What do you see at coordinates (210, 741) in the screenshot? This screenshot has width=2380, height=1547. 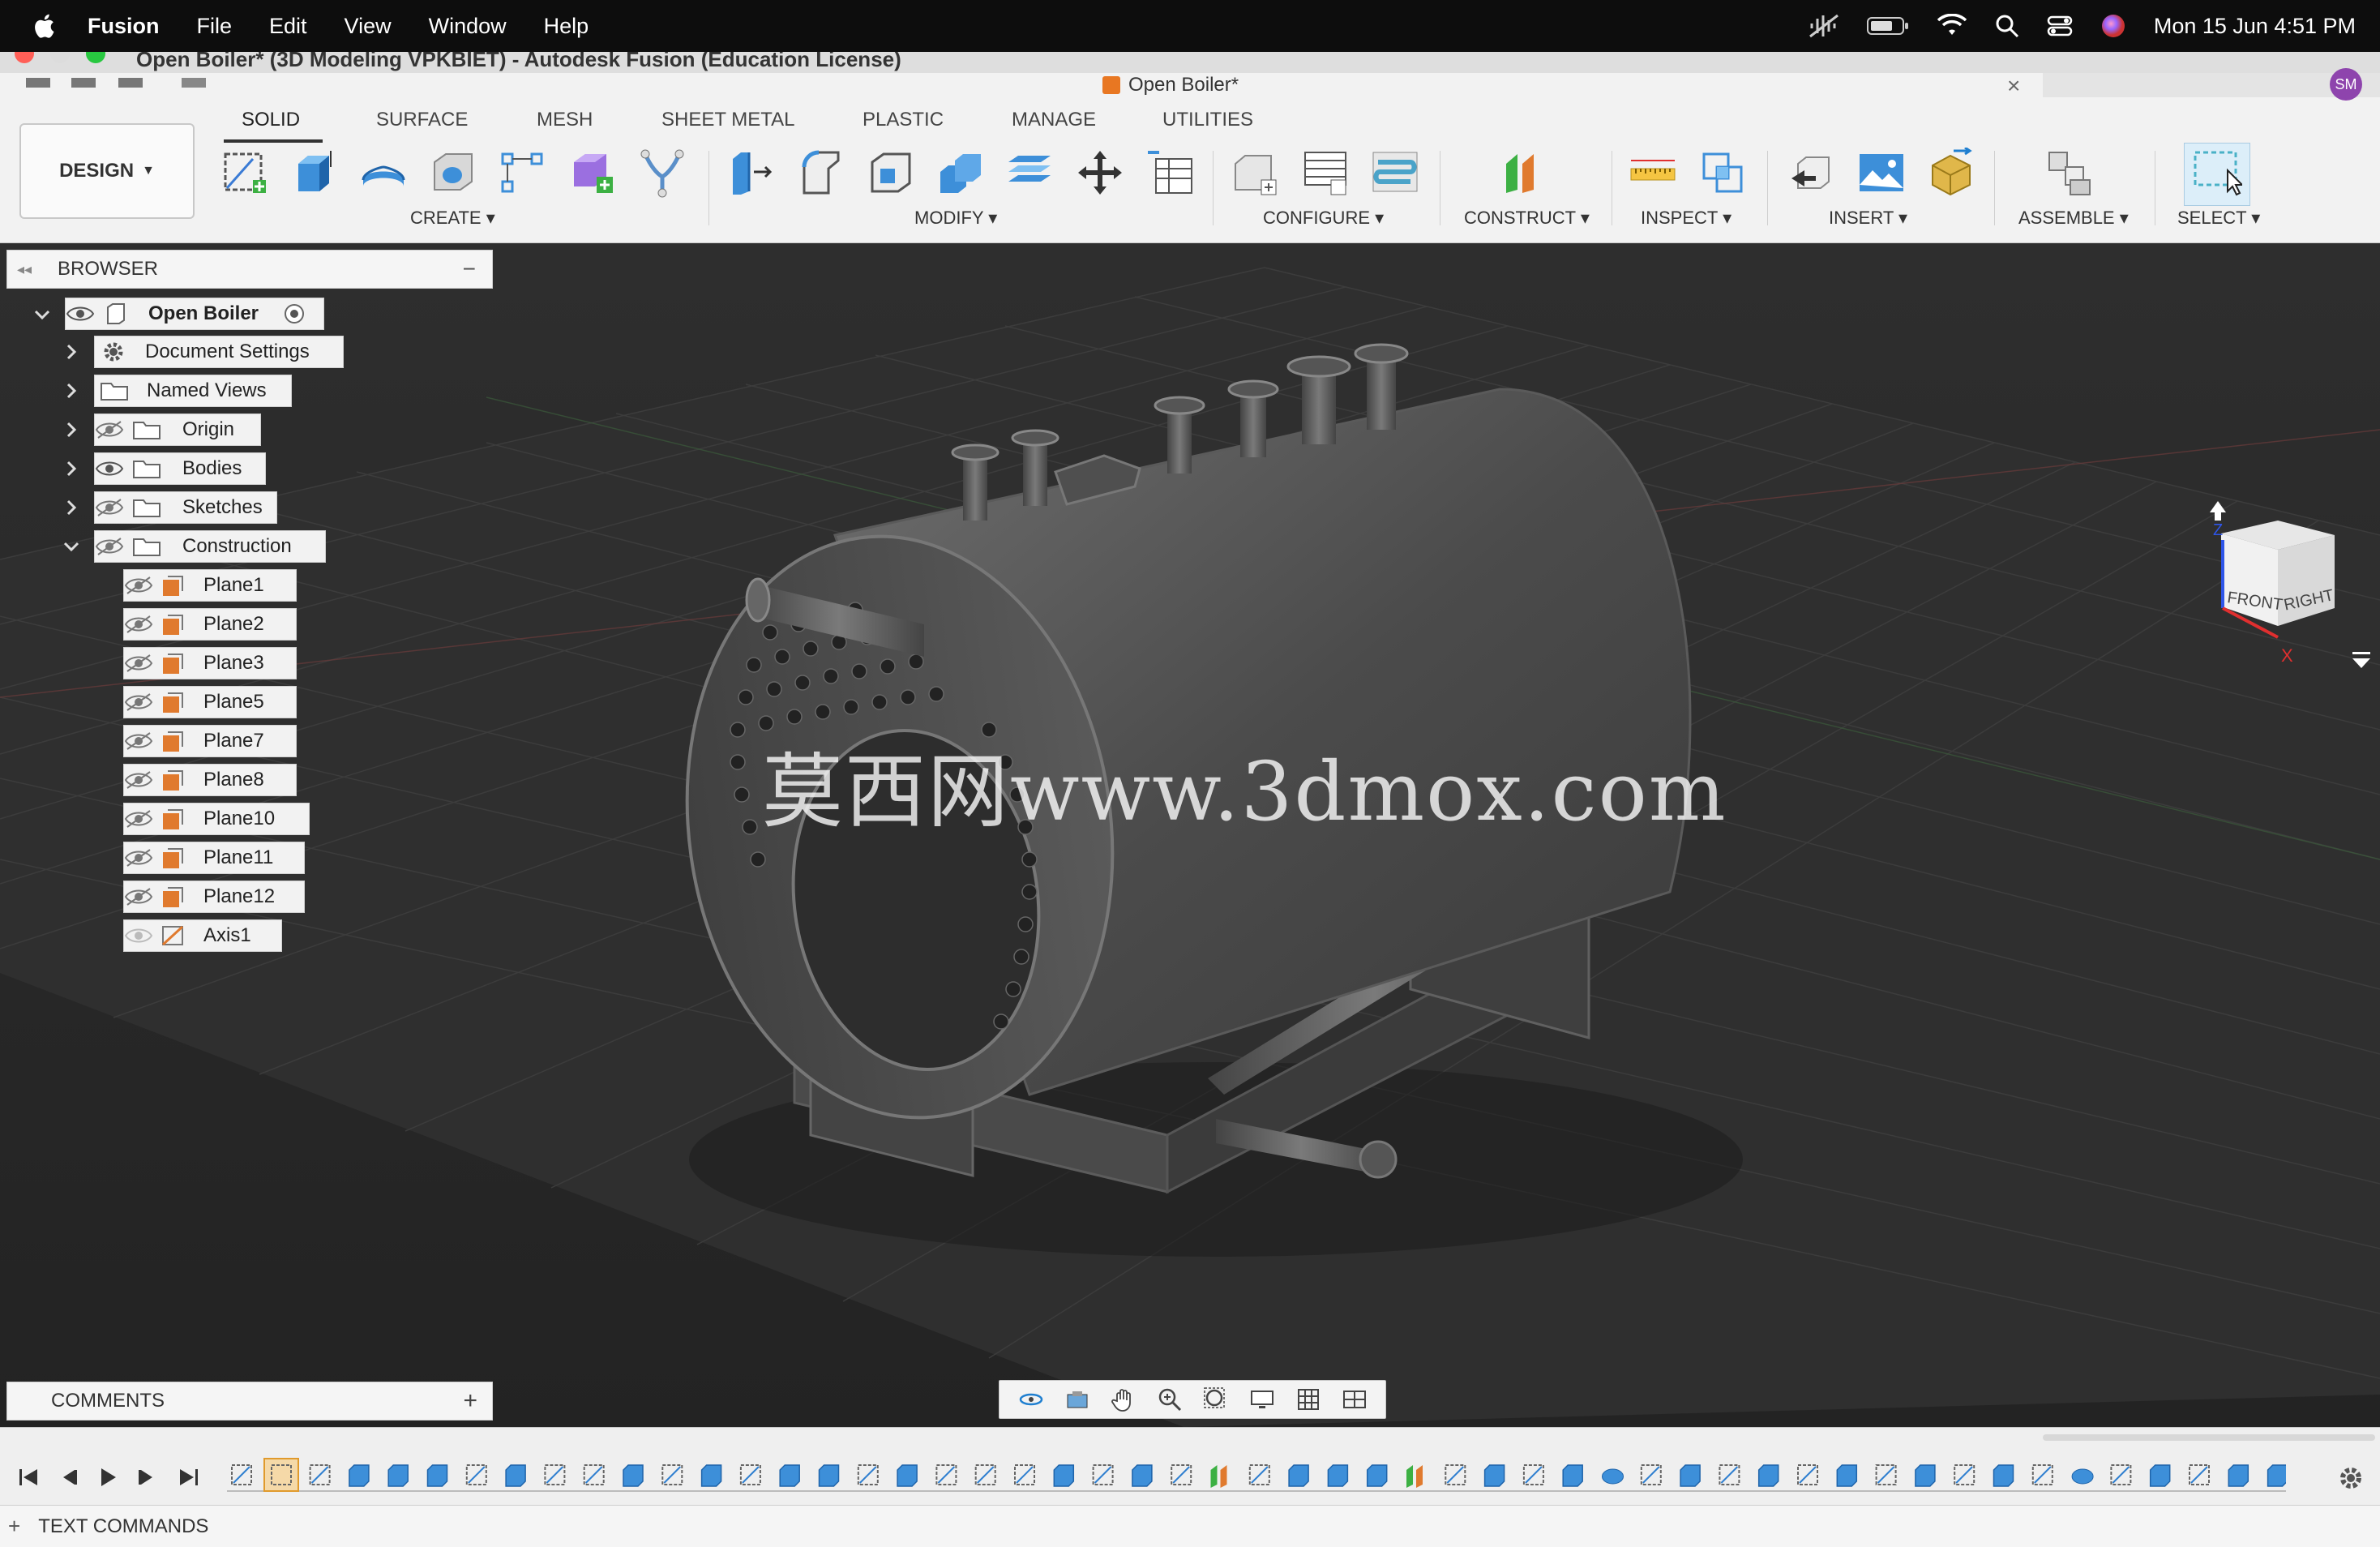 I see `tree-item-plane7: Plane7` at bounding box center [210, 741].